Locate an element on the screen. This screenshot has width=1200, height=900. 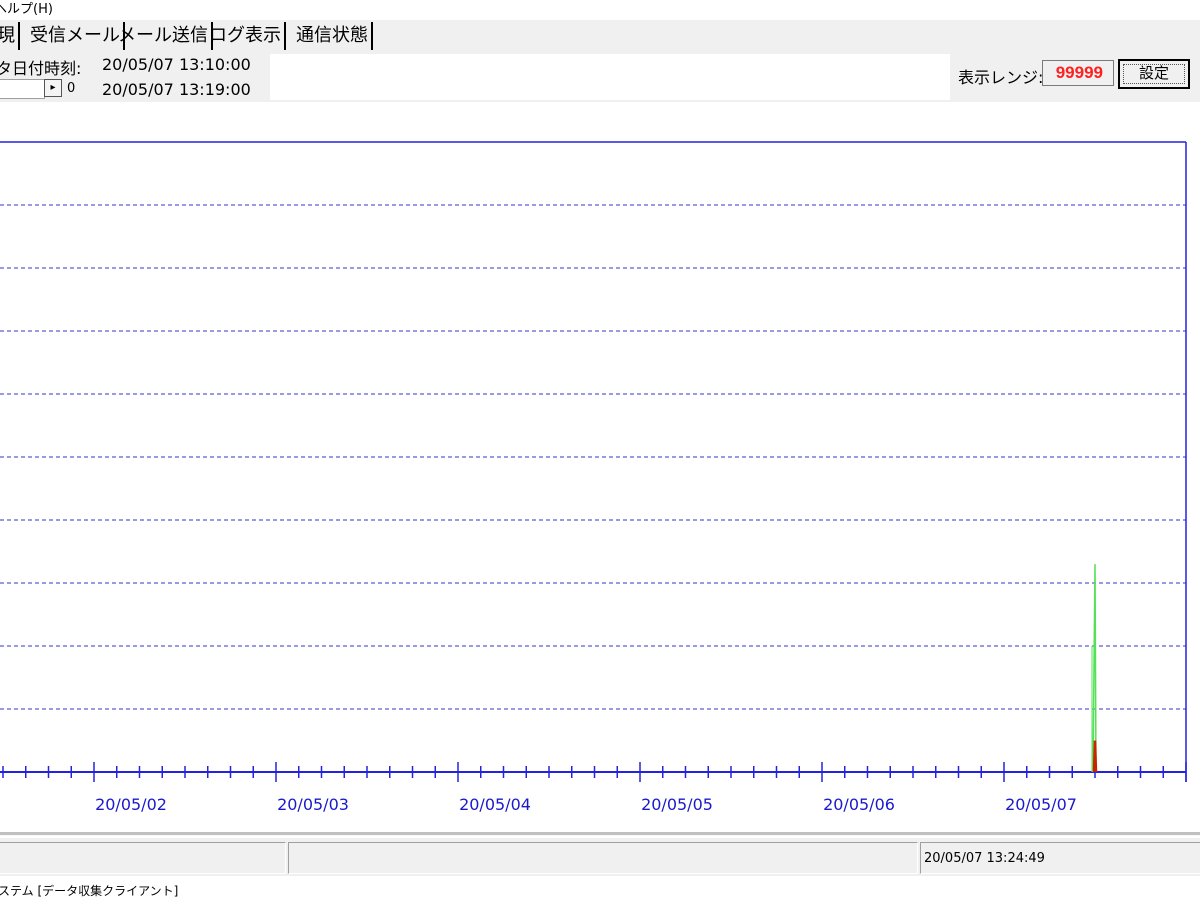
start-time-value: 20/05/07 13:10:00 is located at coordinates (176, 64).